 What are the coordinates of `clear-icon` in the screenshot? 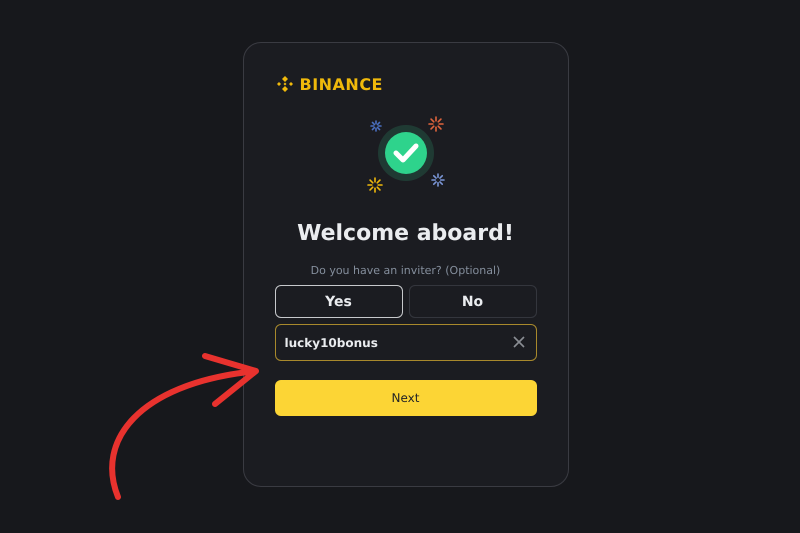 It's located at (518, 342).